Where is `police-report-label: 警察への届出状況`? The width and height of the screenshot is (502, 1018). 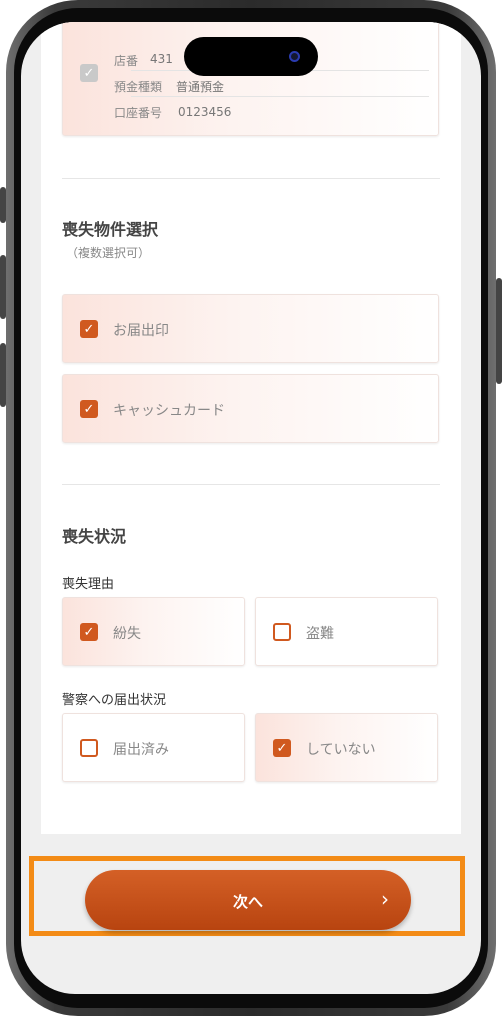 police-report-label: 警察への届出状況 is located at coordinates (114, 700).